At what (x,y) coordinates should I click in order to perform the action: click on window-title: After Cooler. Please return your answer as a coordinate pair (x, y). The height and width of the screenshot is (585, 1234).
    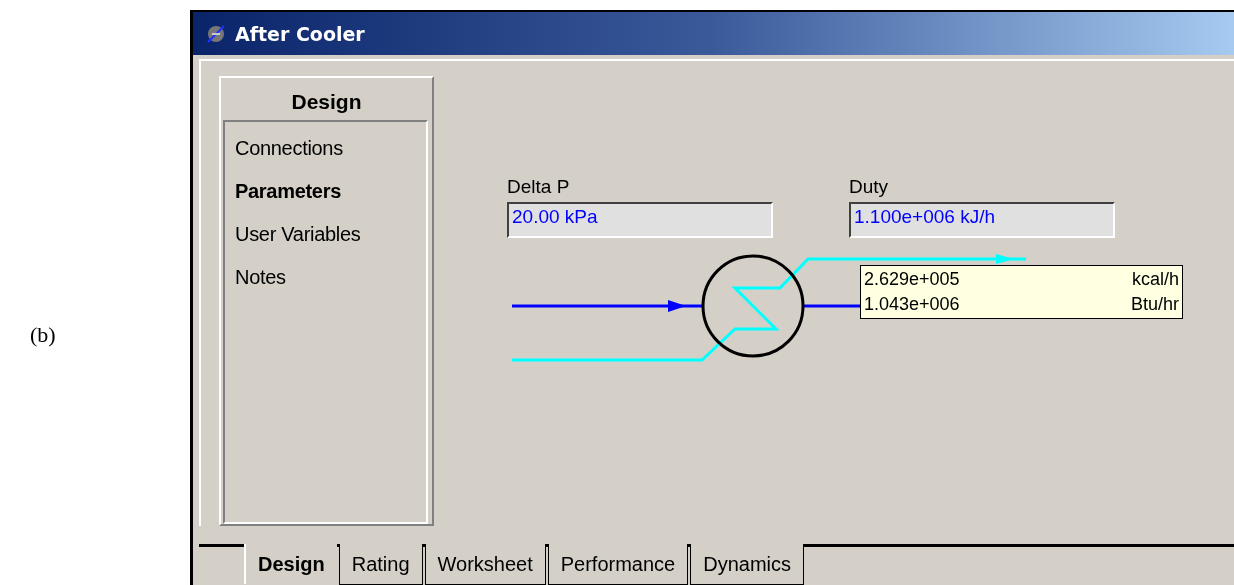
    Looking at the image, I should click on (300, 33).